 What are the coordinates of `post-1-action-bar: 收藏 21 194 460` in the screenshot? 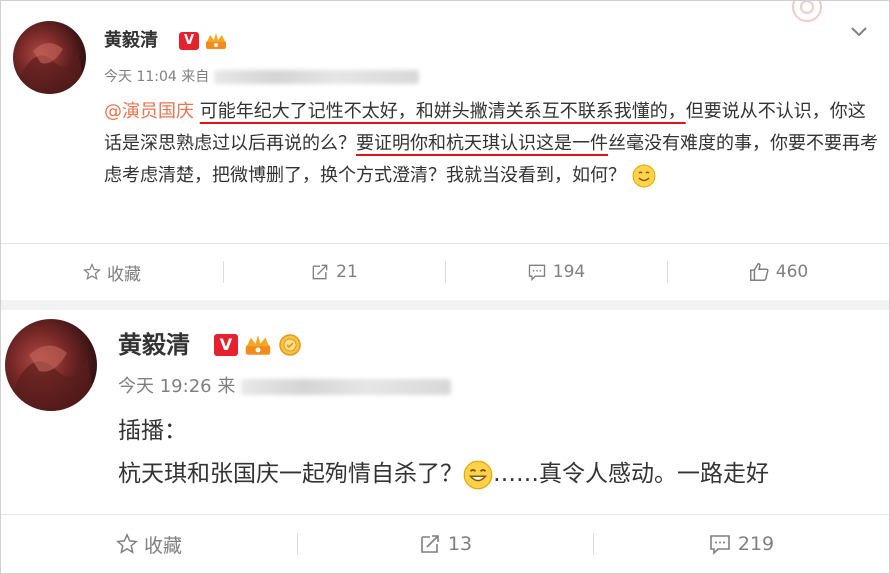 It's located at (445, 272).